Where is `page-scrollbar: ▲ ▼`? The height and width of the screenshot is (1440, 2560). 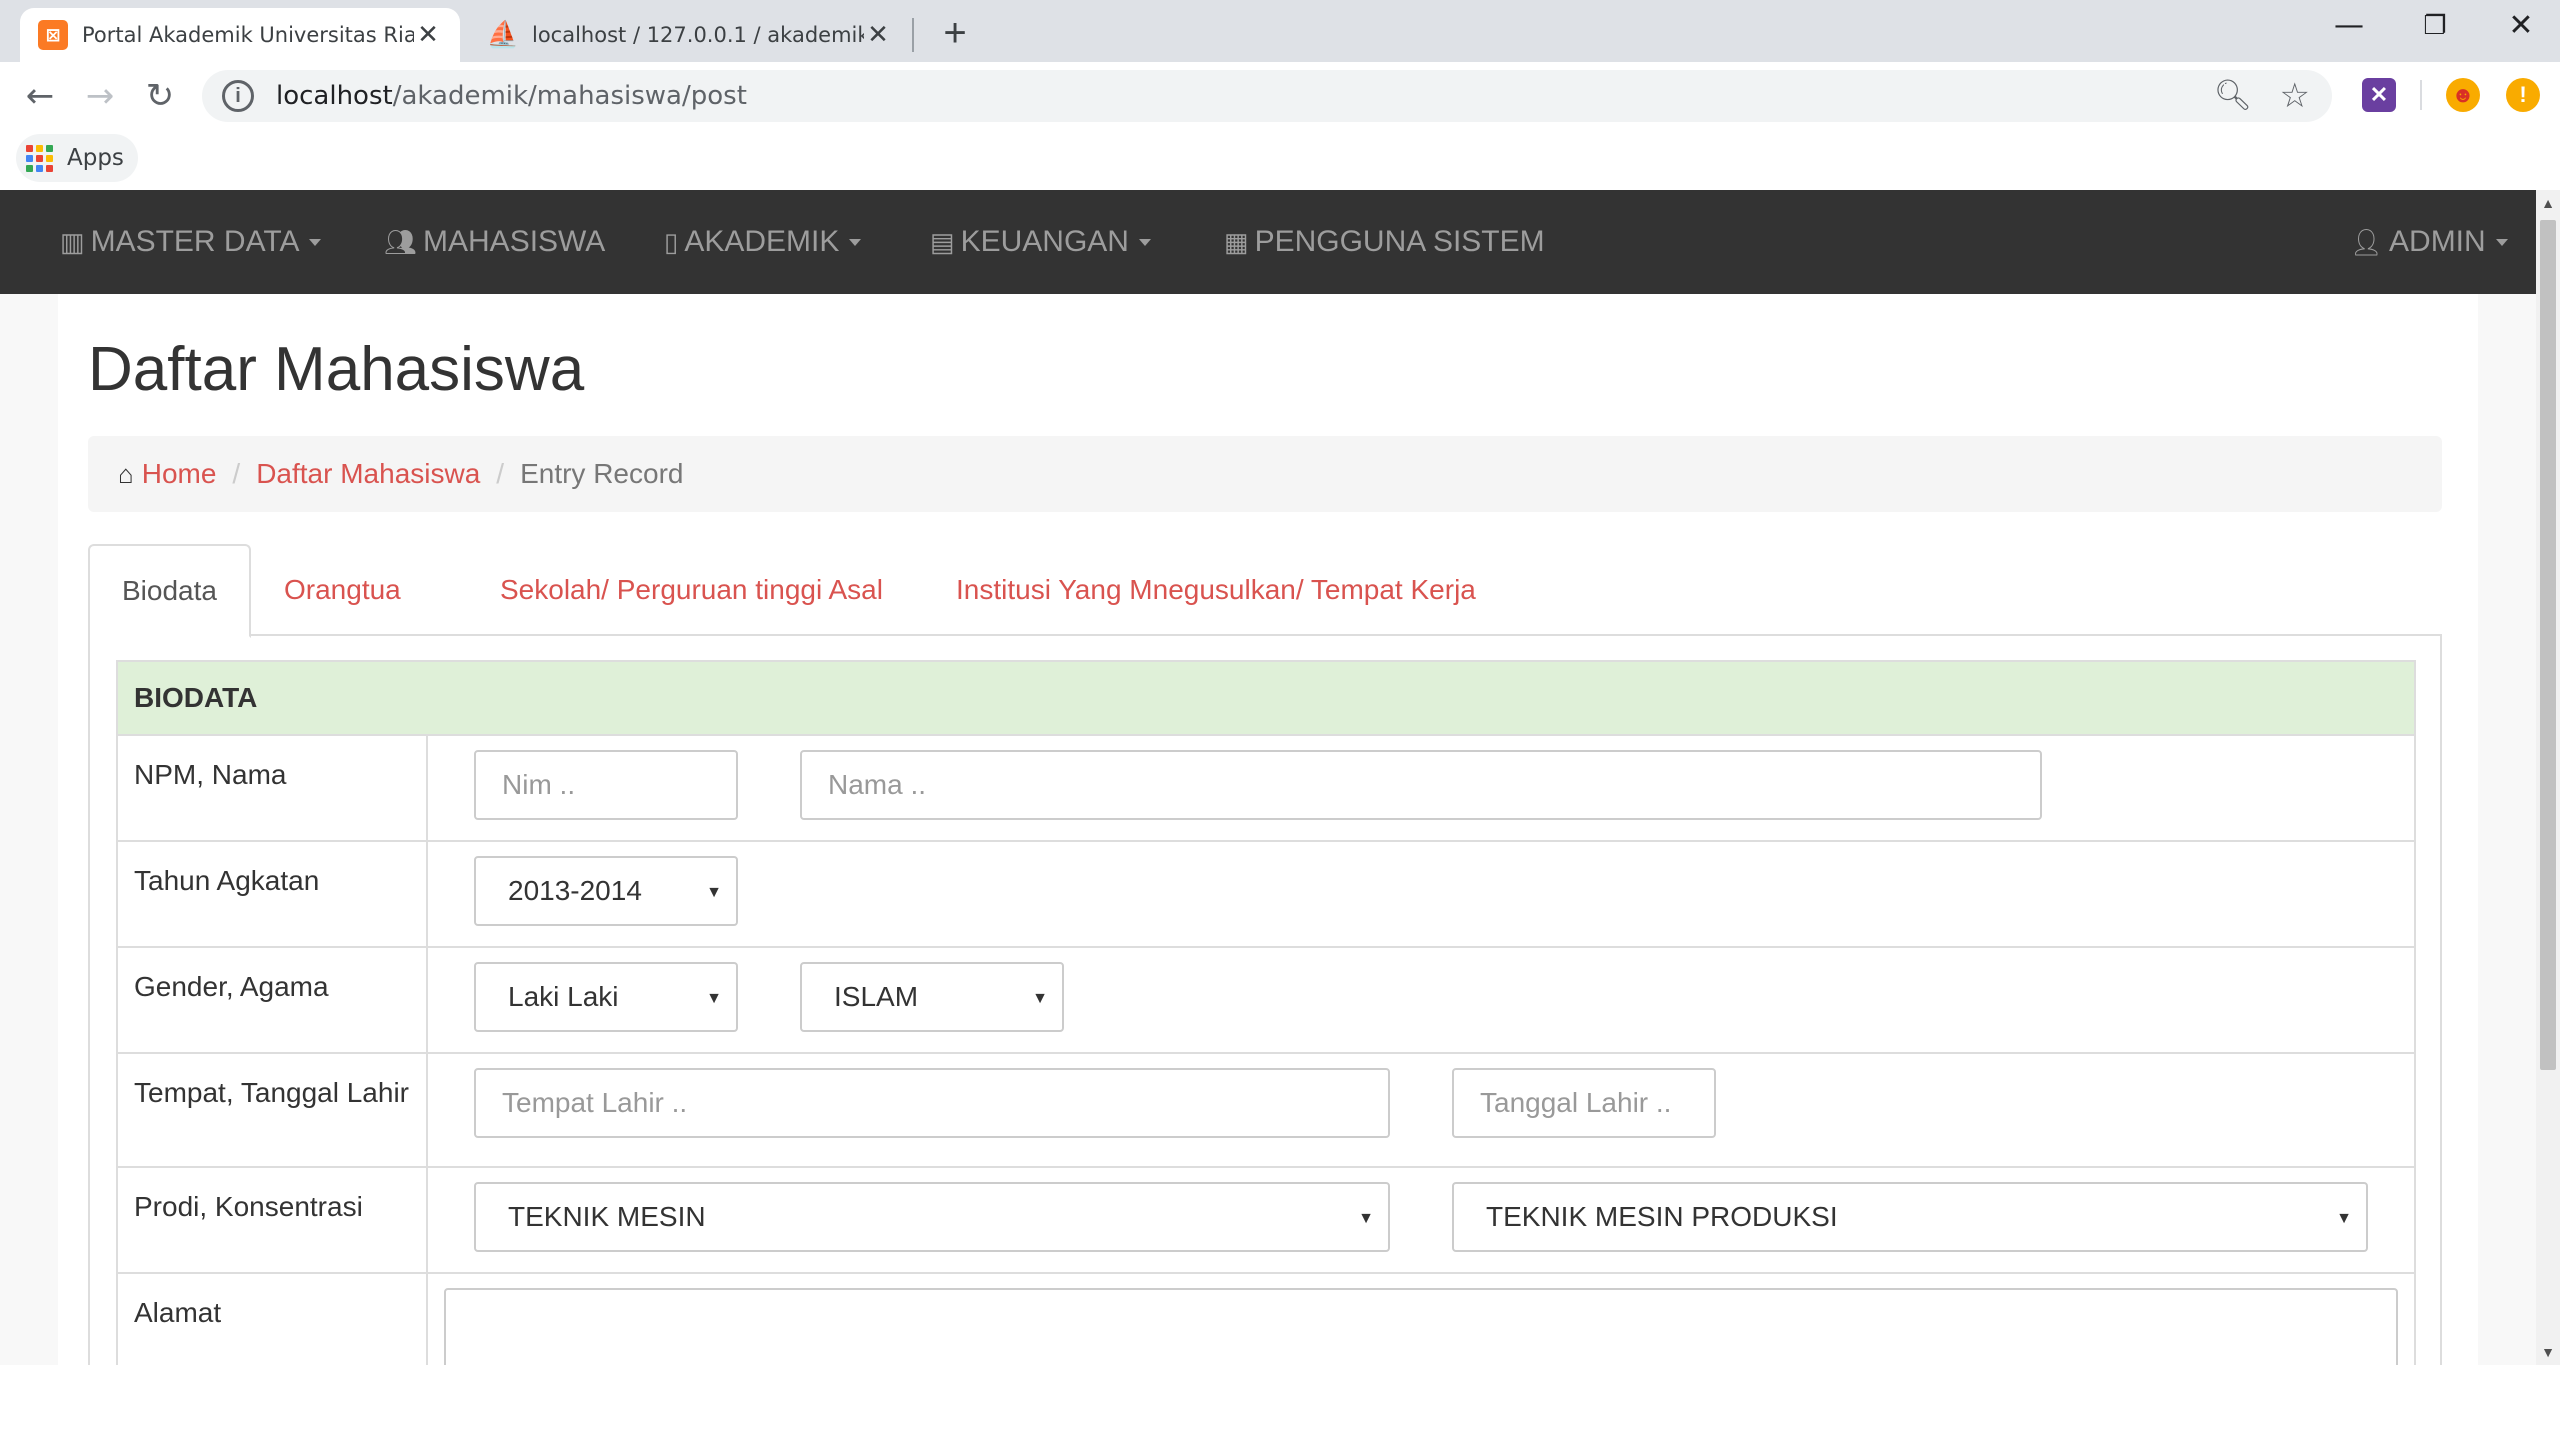
page-scrollbar: ▲ ▼ is located at coordinates (2548, 777).